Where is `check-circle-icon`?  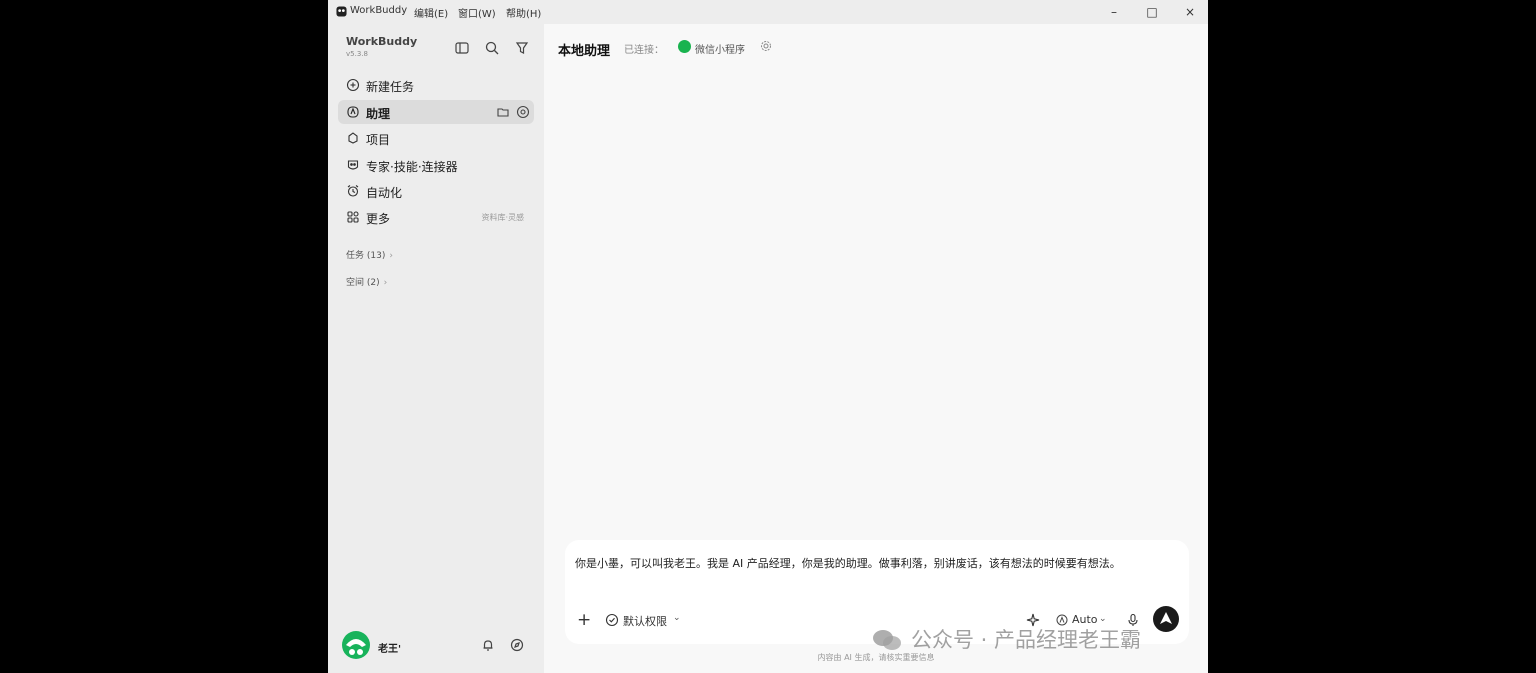
check-circle-icon is located at coordinates (612, 620).